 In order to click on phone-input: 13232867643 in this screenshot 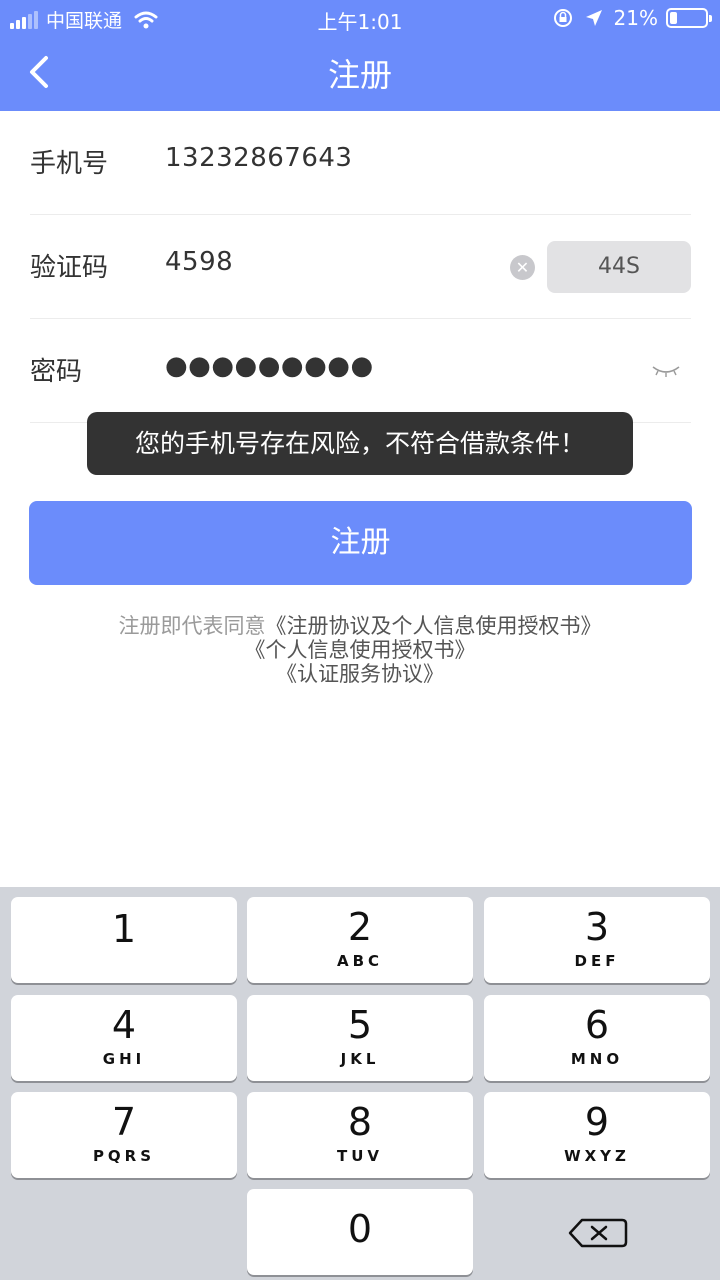, I will do `click(258, 158)`.